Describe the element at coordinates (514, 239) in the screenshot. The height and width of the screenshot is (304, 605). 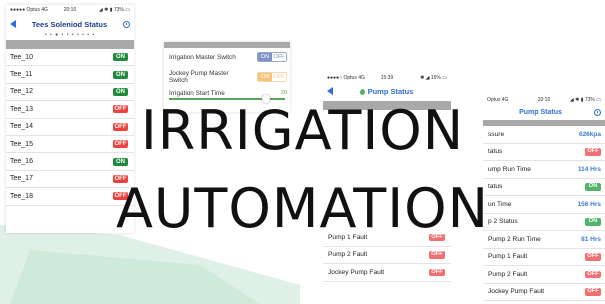
I see `row-label: Pump 2 Run Time` at that location.